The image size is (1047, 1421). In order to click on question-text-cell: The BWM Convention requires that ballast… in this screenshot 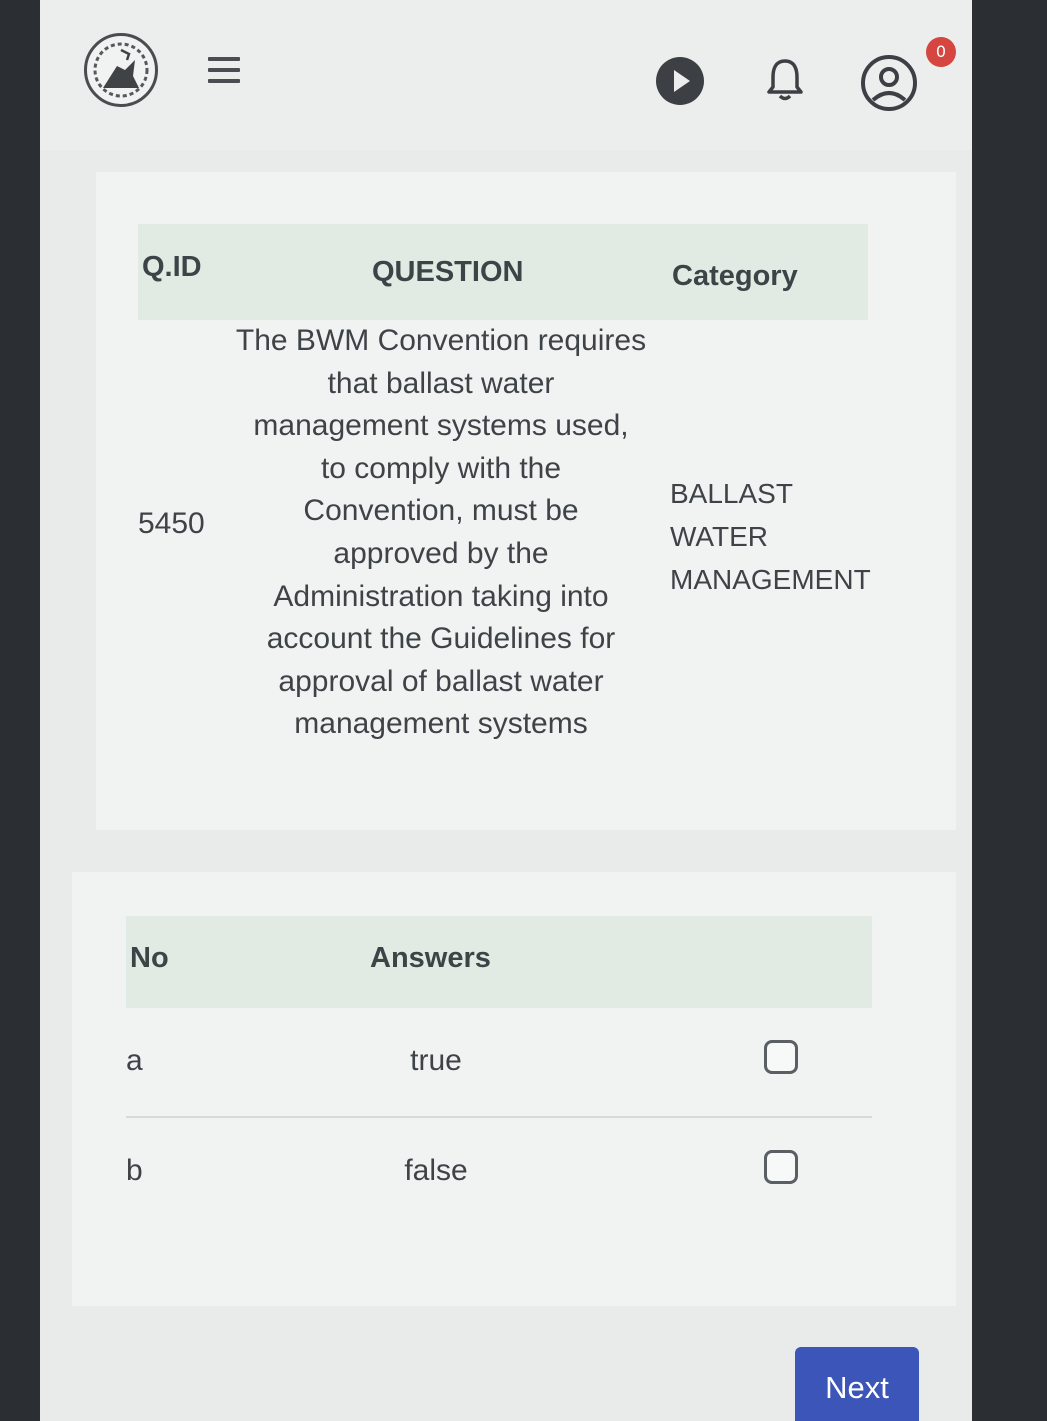, I will do `click(441, 533)`.